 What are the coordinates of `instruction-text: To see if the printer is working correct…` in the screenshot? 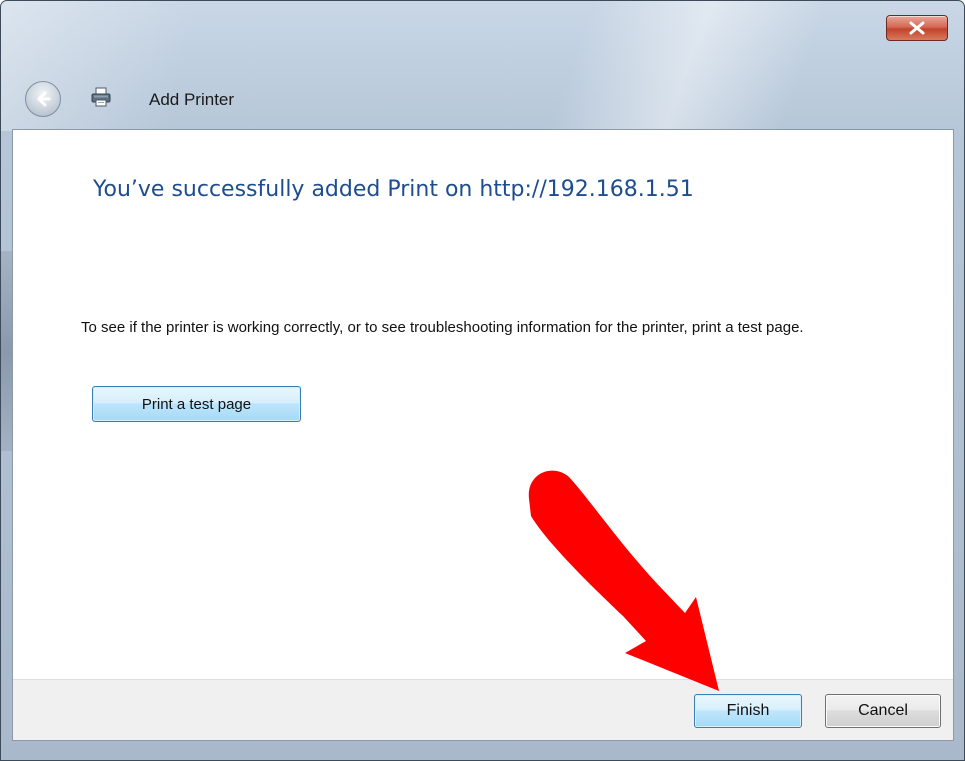 It's located at (442, 327).